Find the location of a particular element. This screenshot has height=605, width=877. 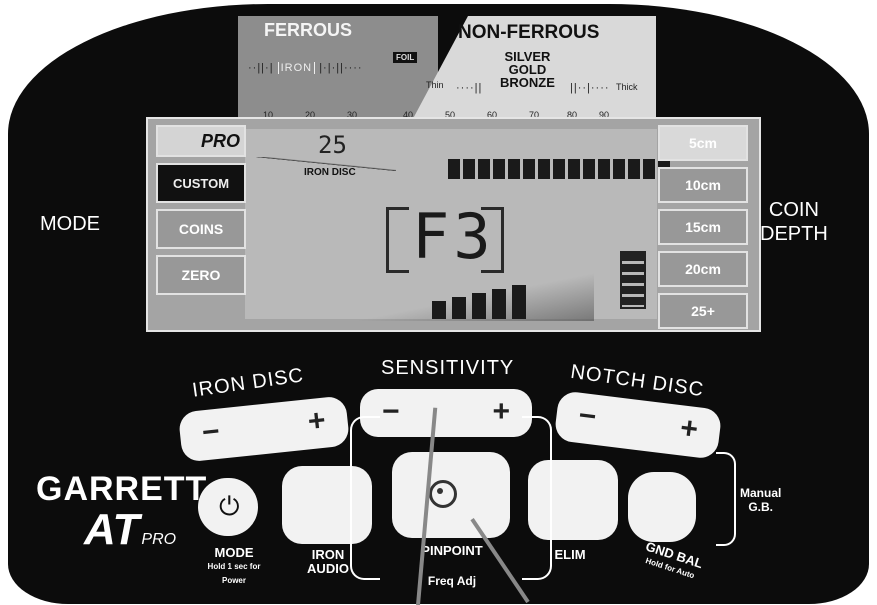

model-suffix: PRO is located at coordinates (159, 539).